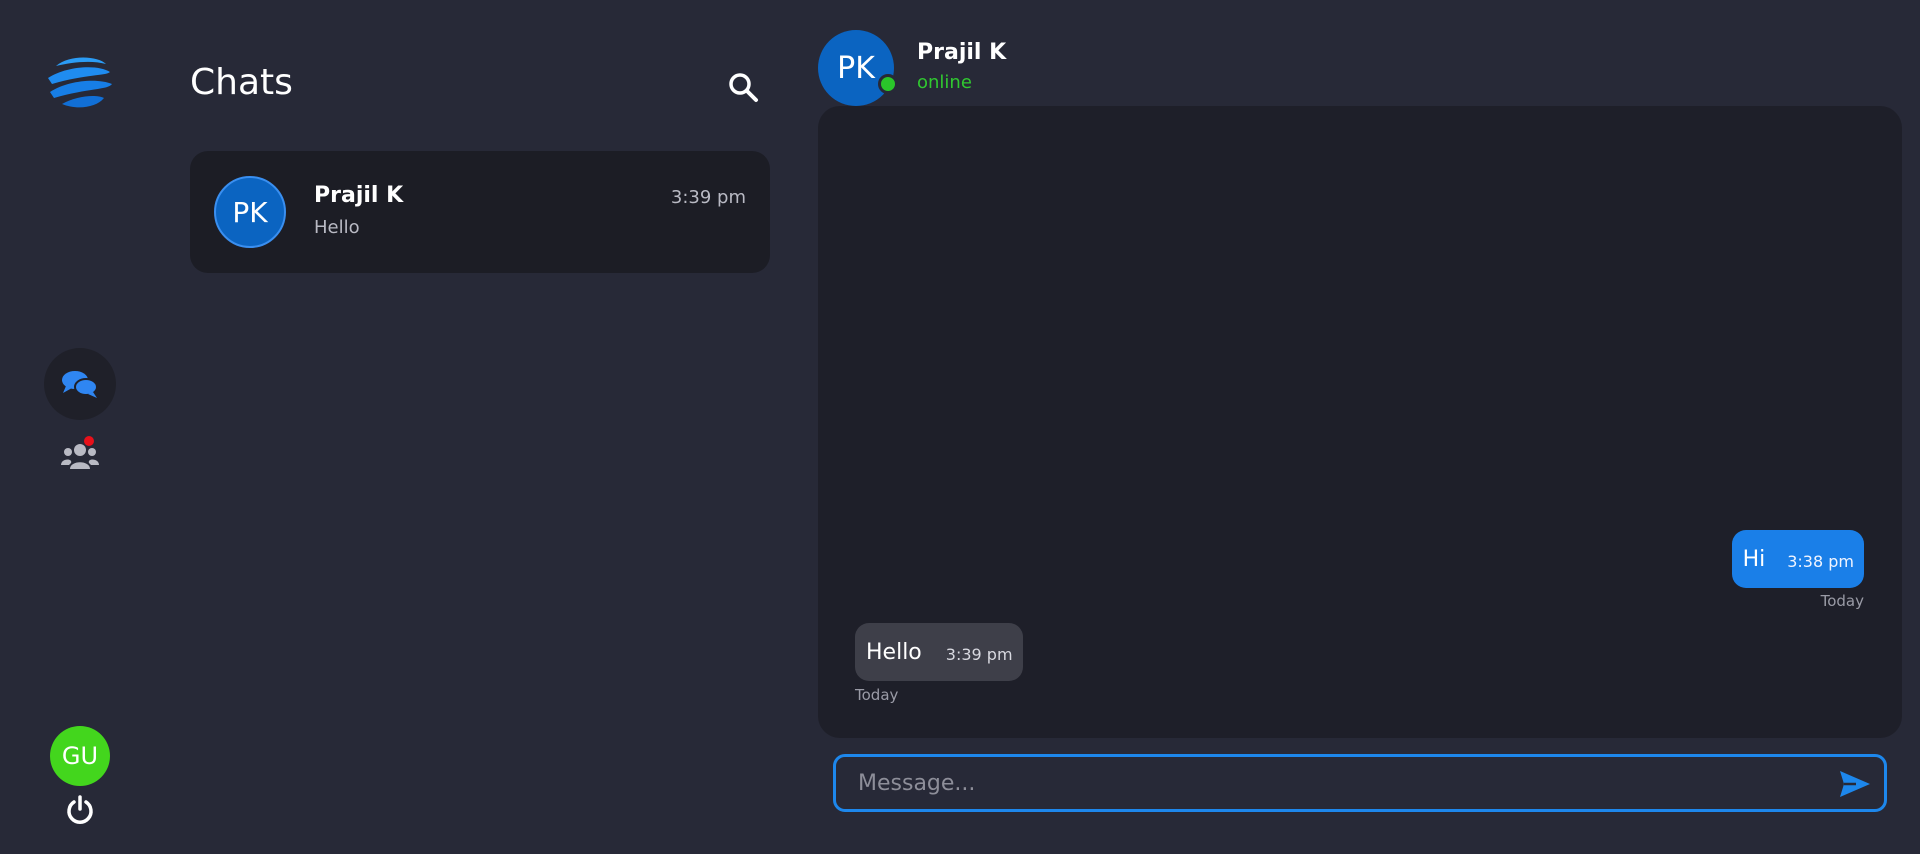 The image size is (1920, 854). I want to click on user-initials: GU, so click(80, 756).